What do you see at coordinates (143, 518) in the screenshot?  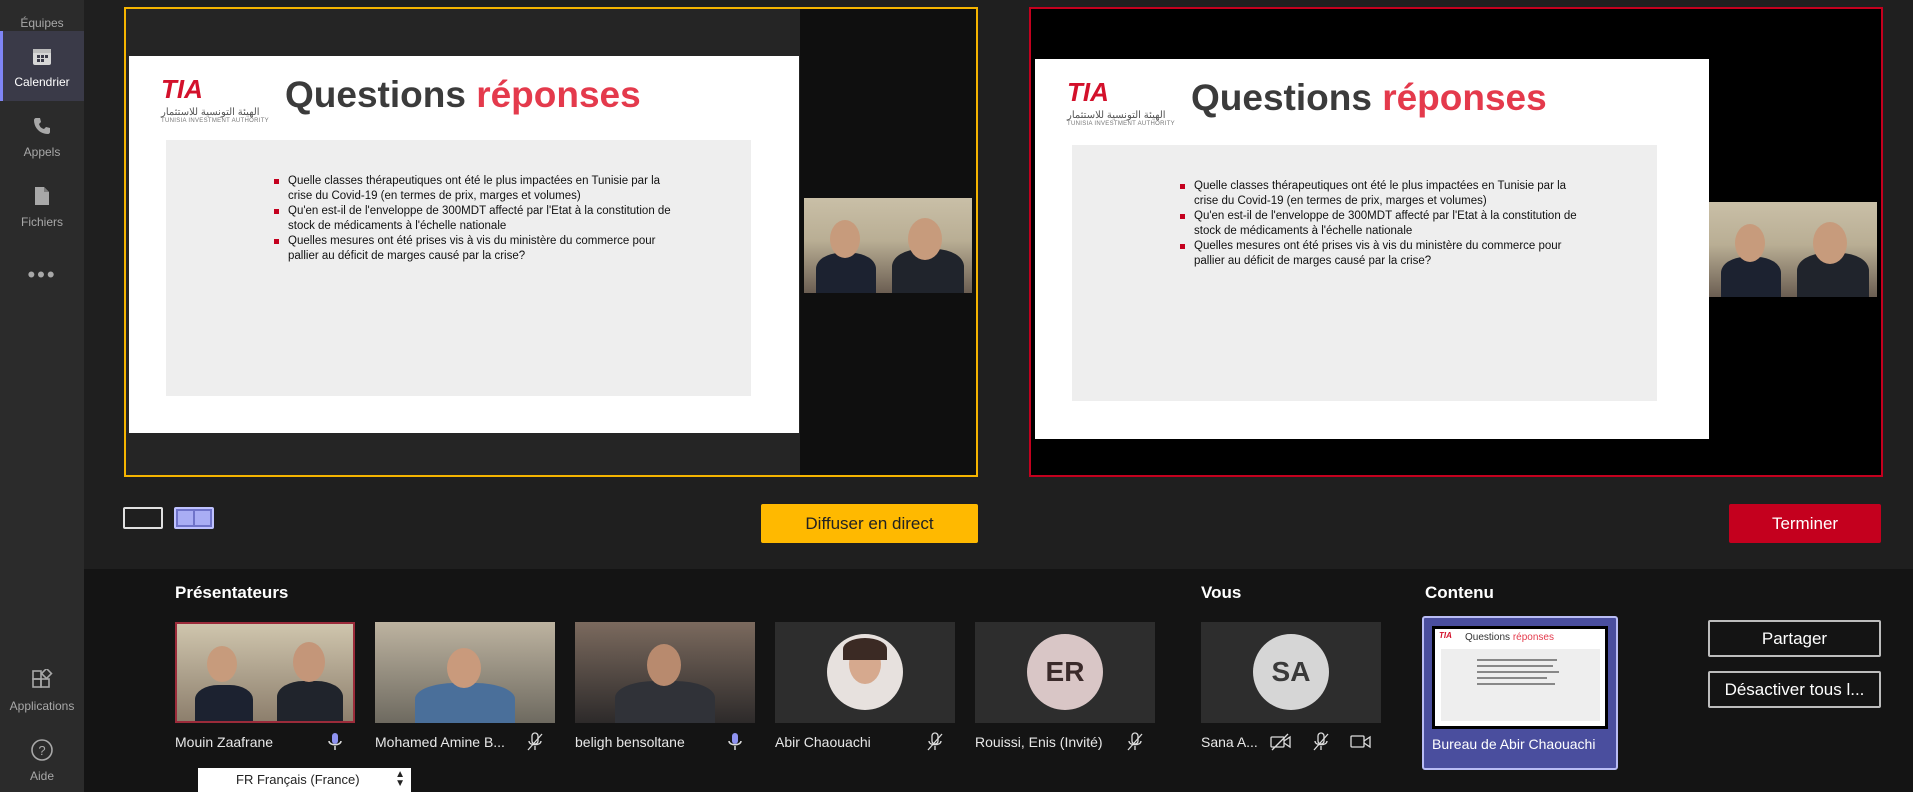 I see `layout-single-button` at bounding box center [143, 518].